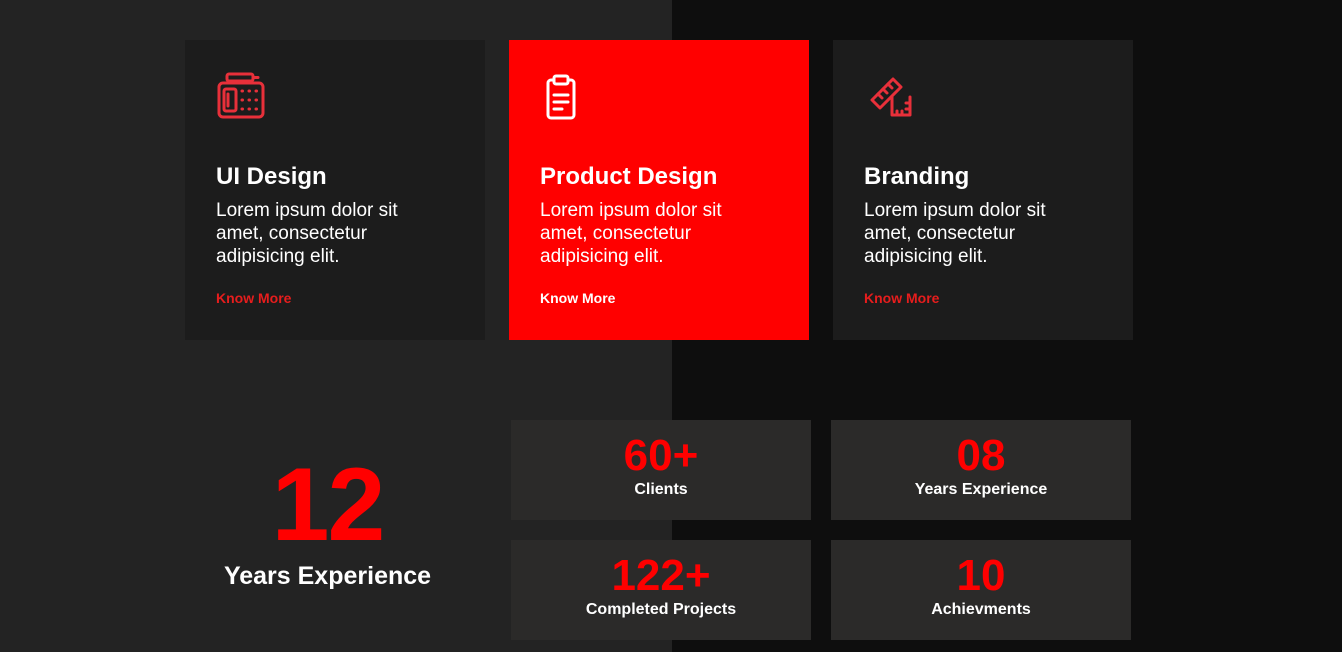 The image size is (1342, 652). Describe the element at coordinates (981, 489) in the screenshot. I see `stat-label: Years Experience` at that location.